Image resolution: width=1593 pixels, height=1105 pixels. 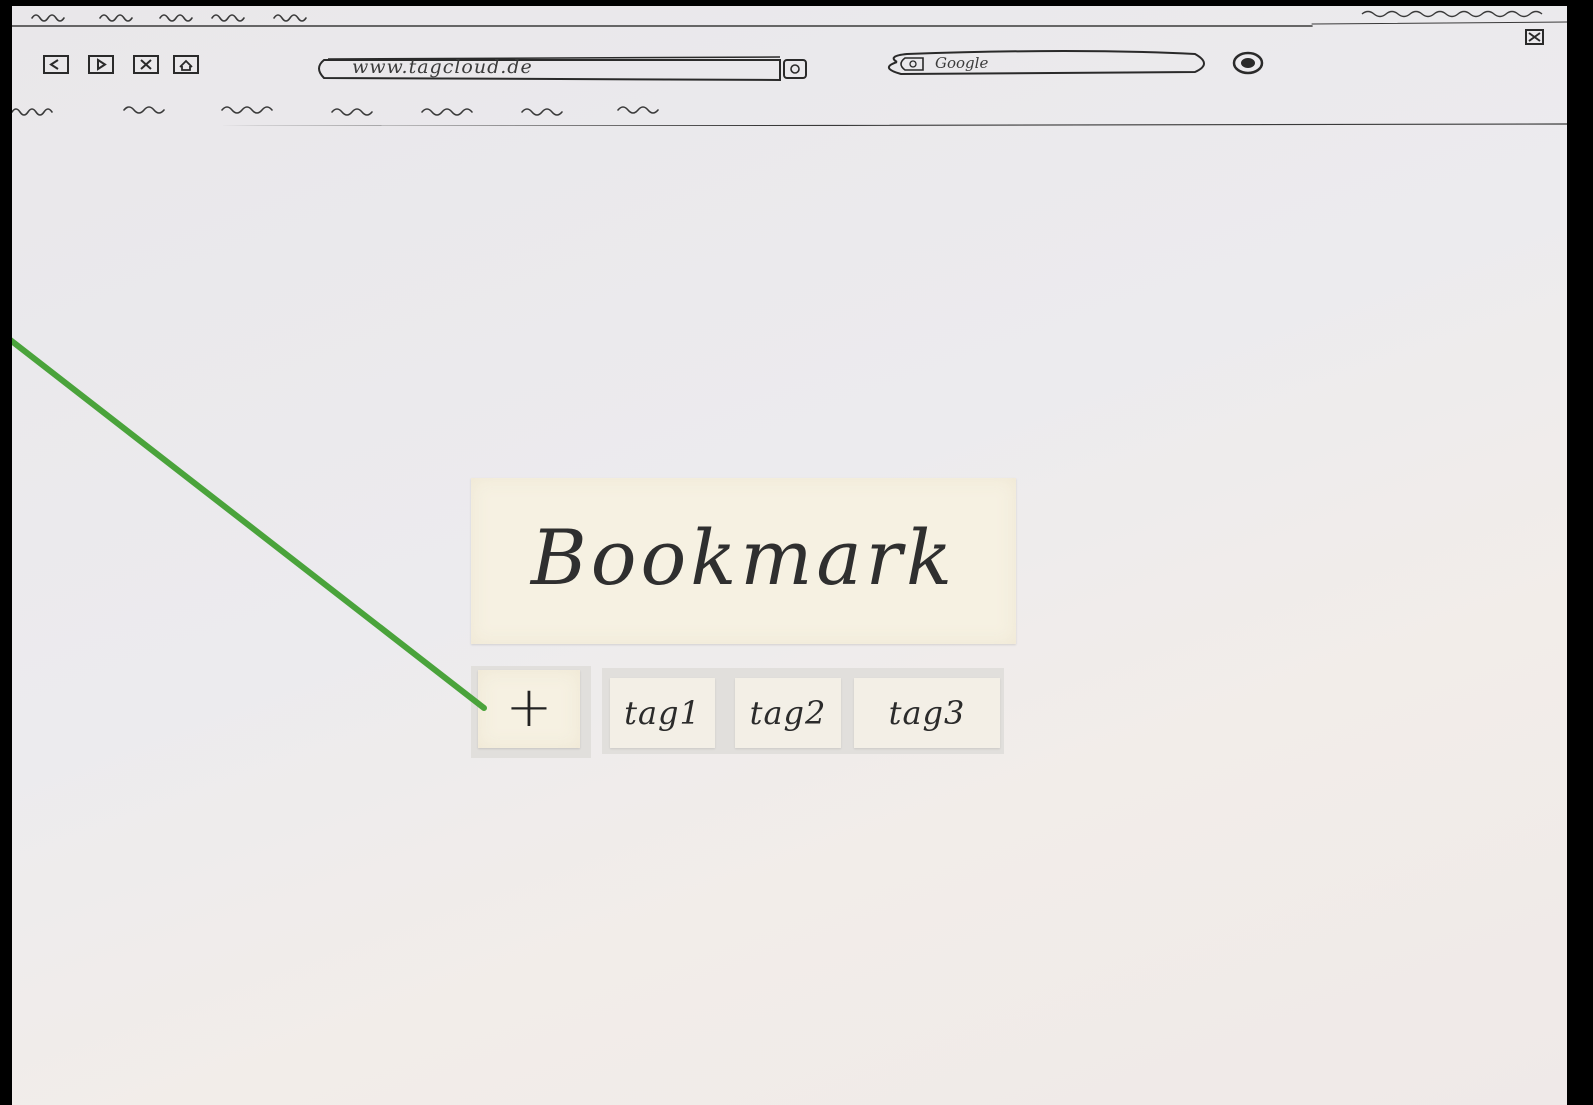 I want to click on tag-chip: tag3, so click(x=927, y=713).